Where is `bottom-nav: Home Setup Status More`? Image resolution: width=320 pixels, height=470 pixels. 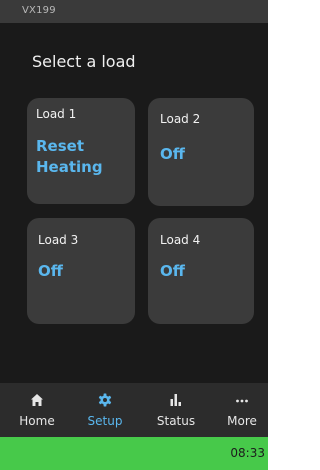 bottom-nav: Home Setup Status More is located at coordinates (134, 410).